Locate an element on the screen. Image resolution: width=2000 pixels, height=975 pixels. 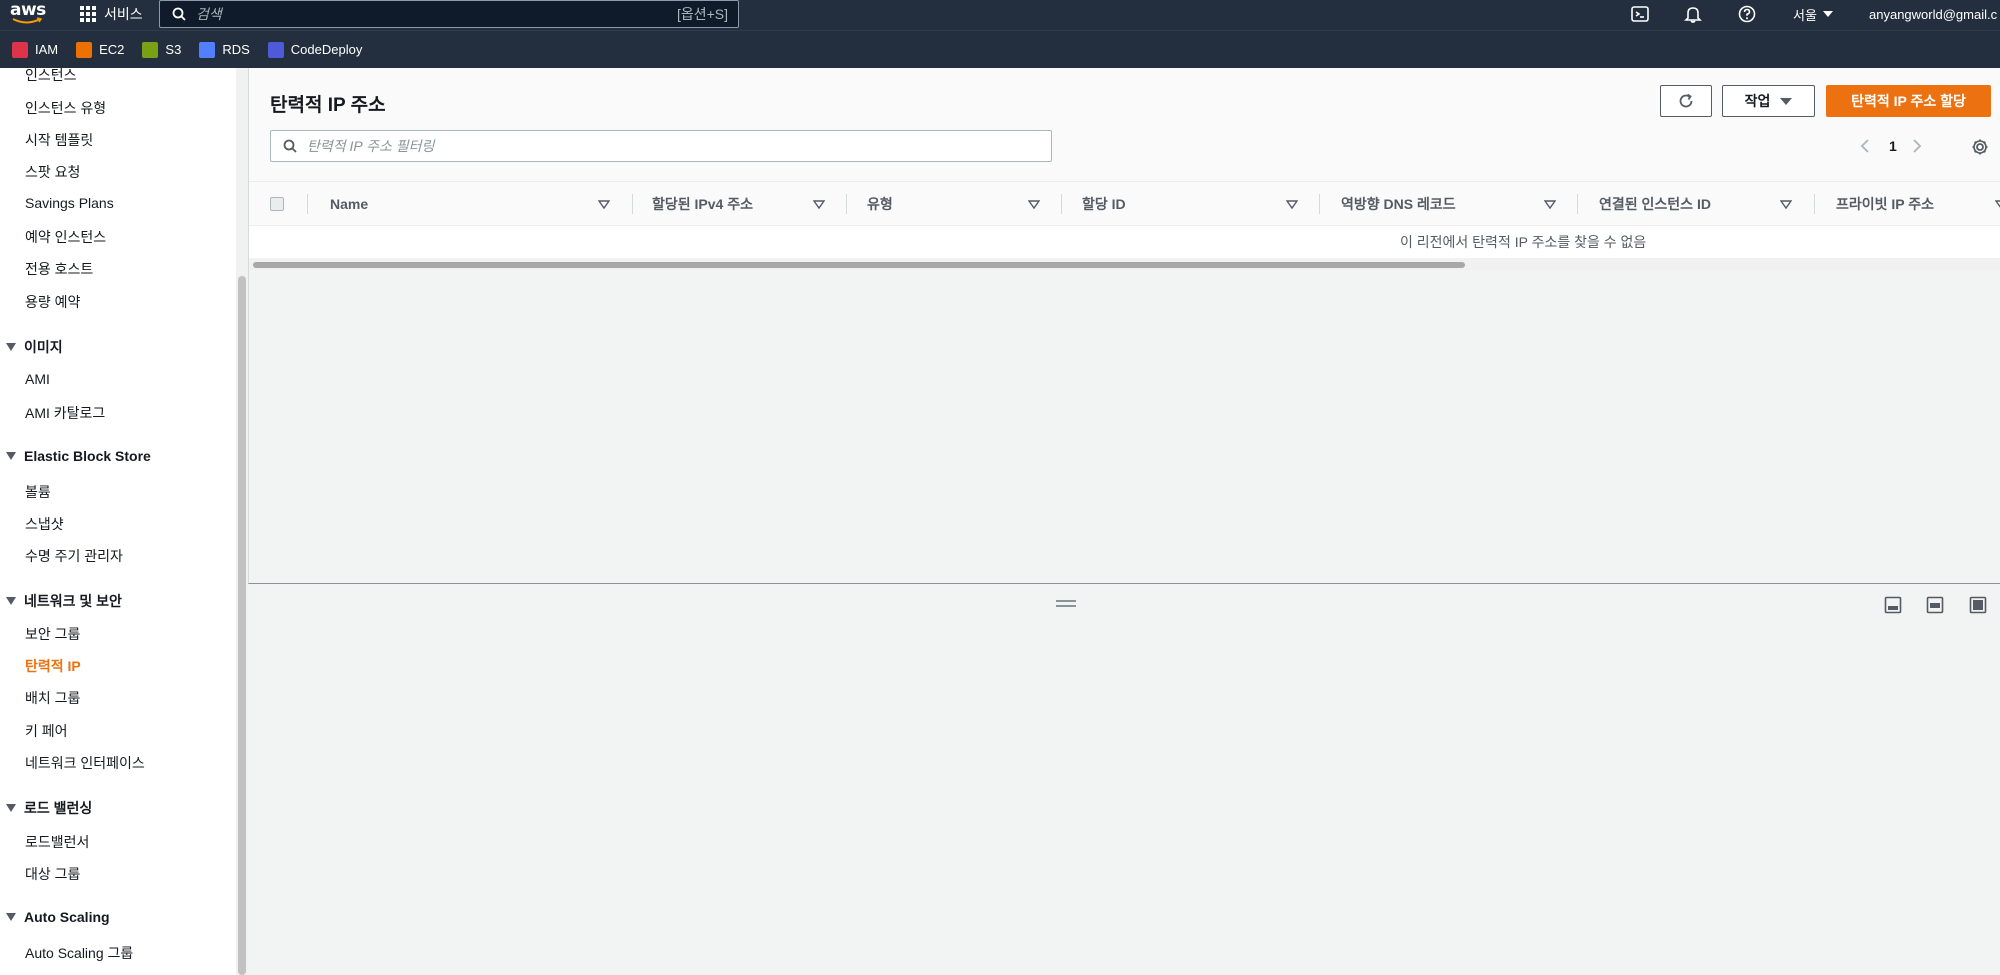
actions-dropdown: 작업 is located at coordinates (1768, 101).